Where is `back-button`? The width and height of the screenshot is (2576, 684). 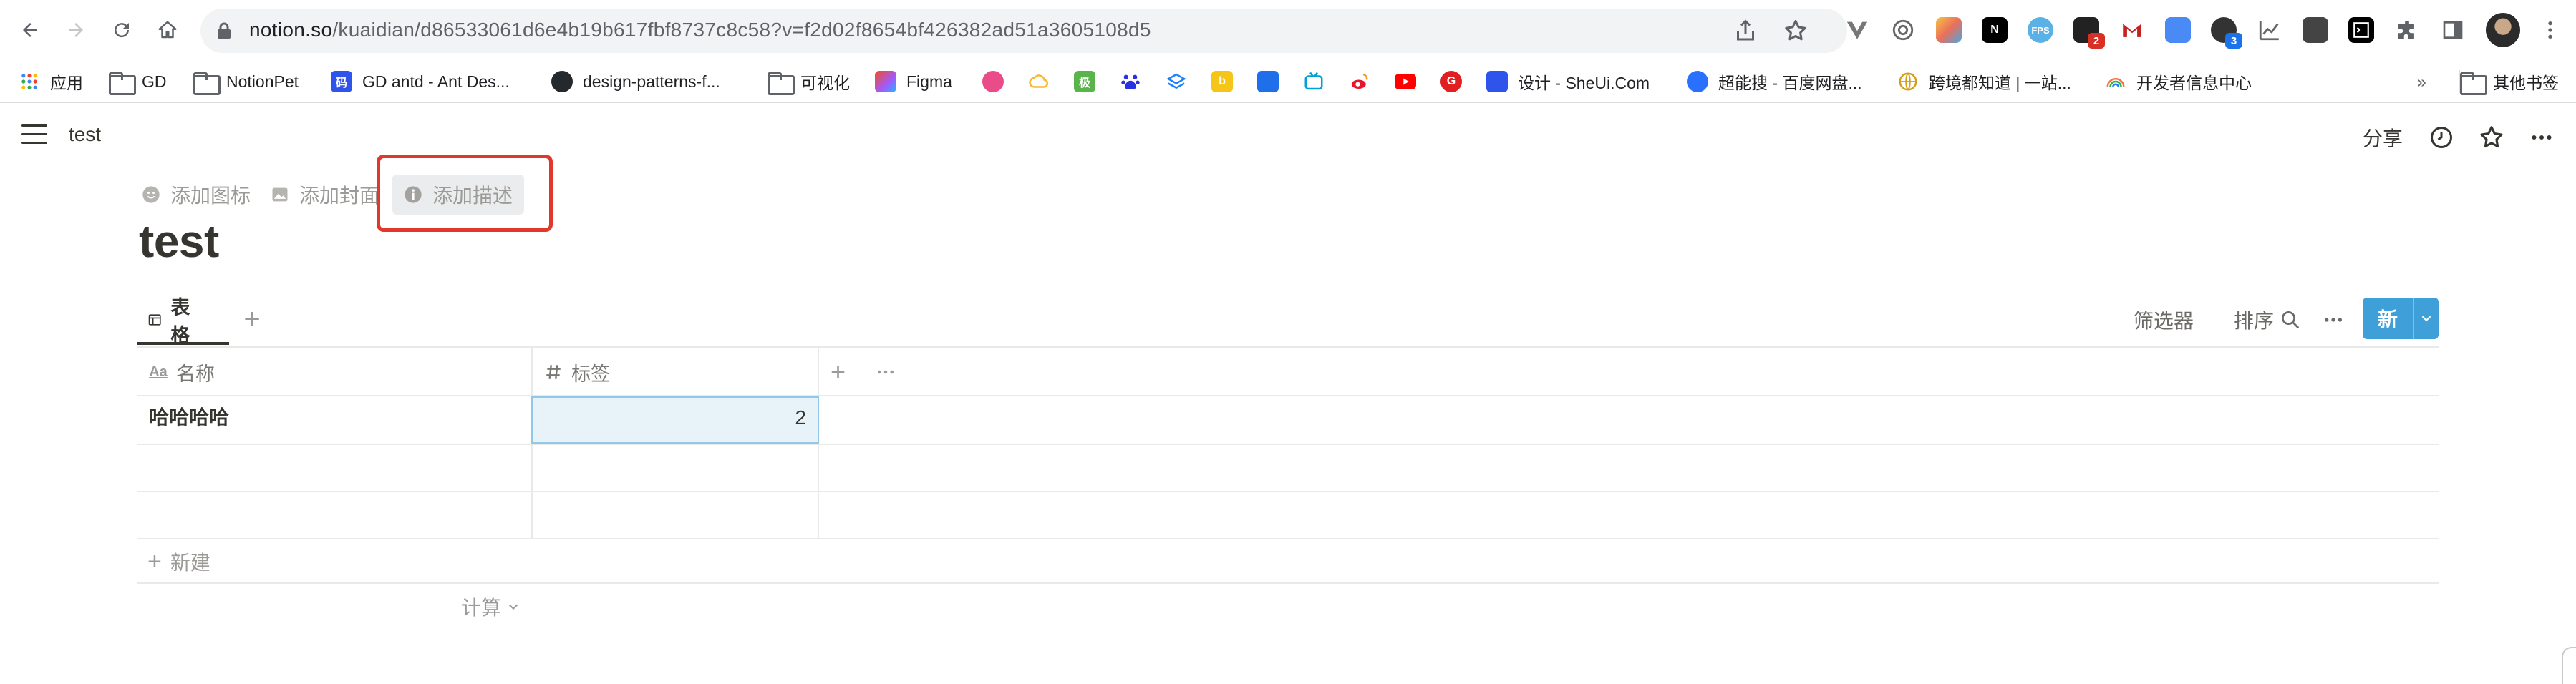 back-button is located at coordinates (30, 30).